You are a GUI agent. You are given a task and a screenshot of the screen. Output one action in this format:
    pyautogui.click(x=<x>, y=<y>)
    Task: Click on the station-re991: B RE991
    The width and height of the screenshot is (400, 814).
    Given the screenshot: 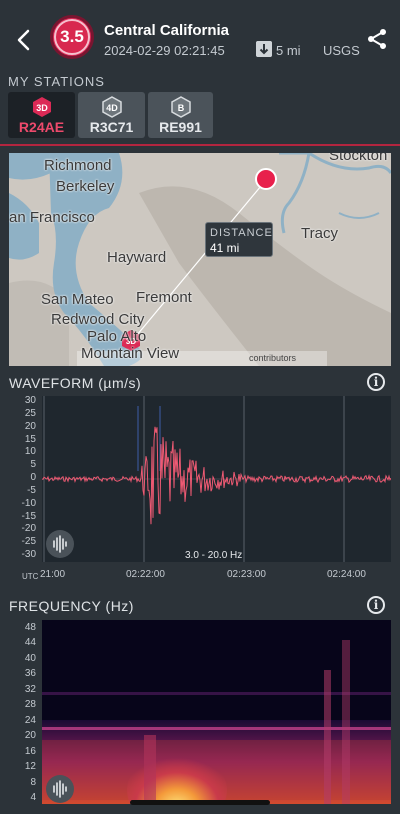 What is the action you would take?
    pyautogui.click(x=180, y=115)
    